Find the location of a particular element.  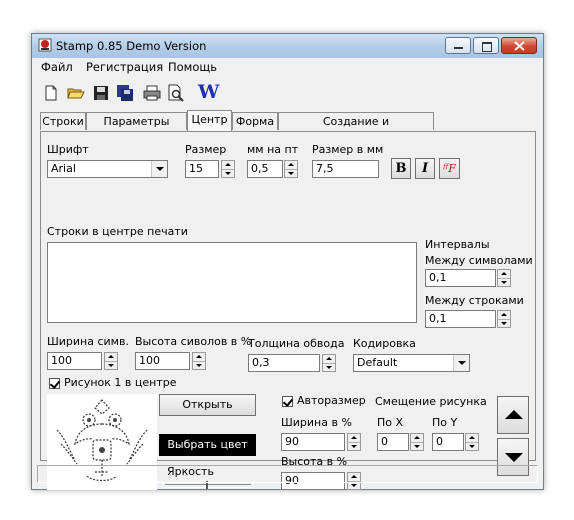

italic-button: I is located at coordinates (425, 168).